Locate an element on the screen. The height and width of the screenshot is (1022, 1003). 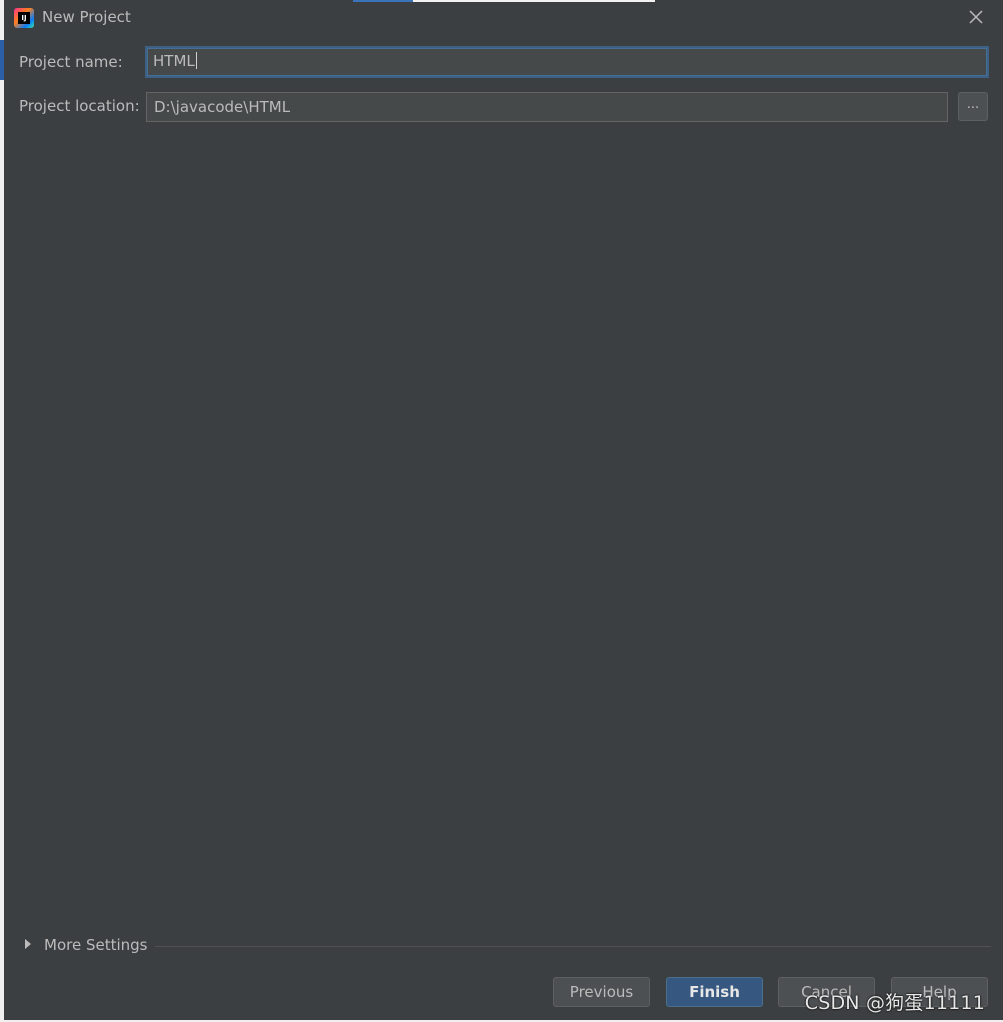
project-name-value: HTML is located at coordinates (174, 61).